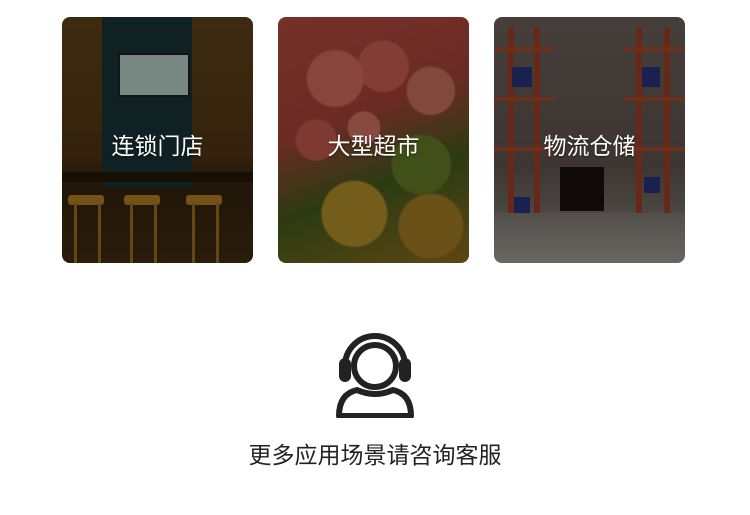 The image size is (750, 515). What do you see at coordinates (589, 147) in the screenshot?
I see `scenario-label: 物流仓储` at bounding box center [589, 147].